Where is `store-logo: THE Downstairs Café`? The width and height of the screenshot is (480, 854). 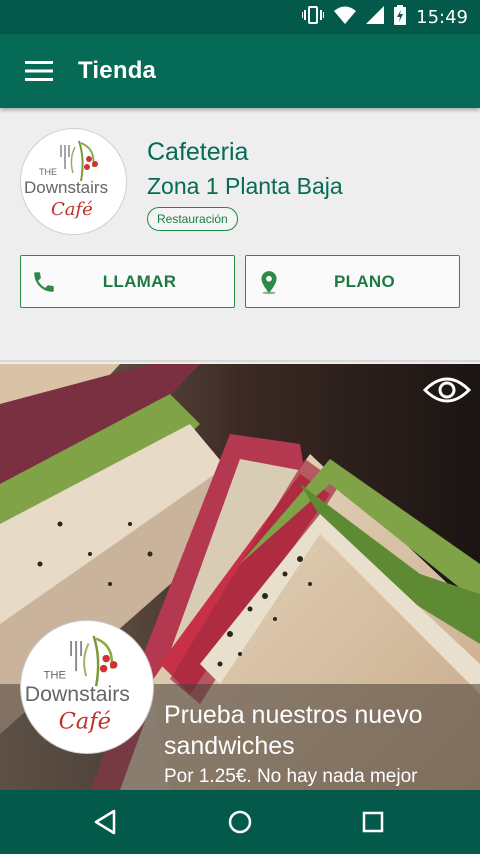 store-logo: THE Downstairs Café is located at coordinates (73, 181).